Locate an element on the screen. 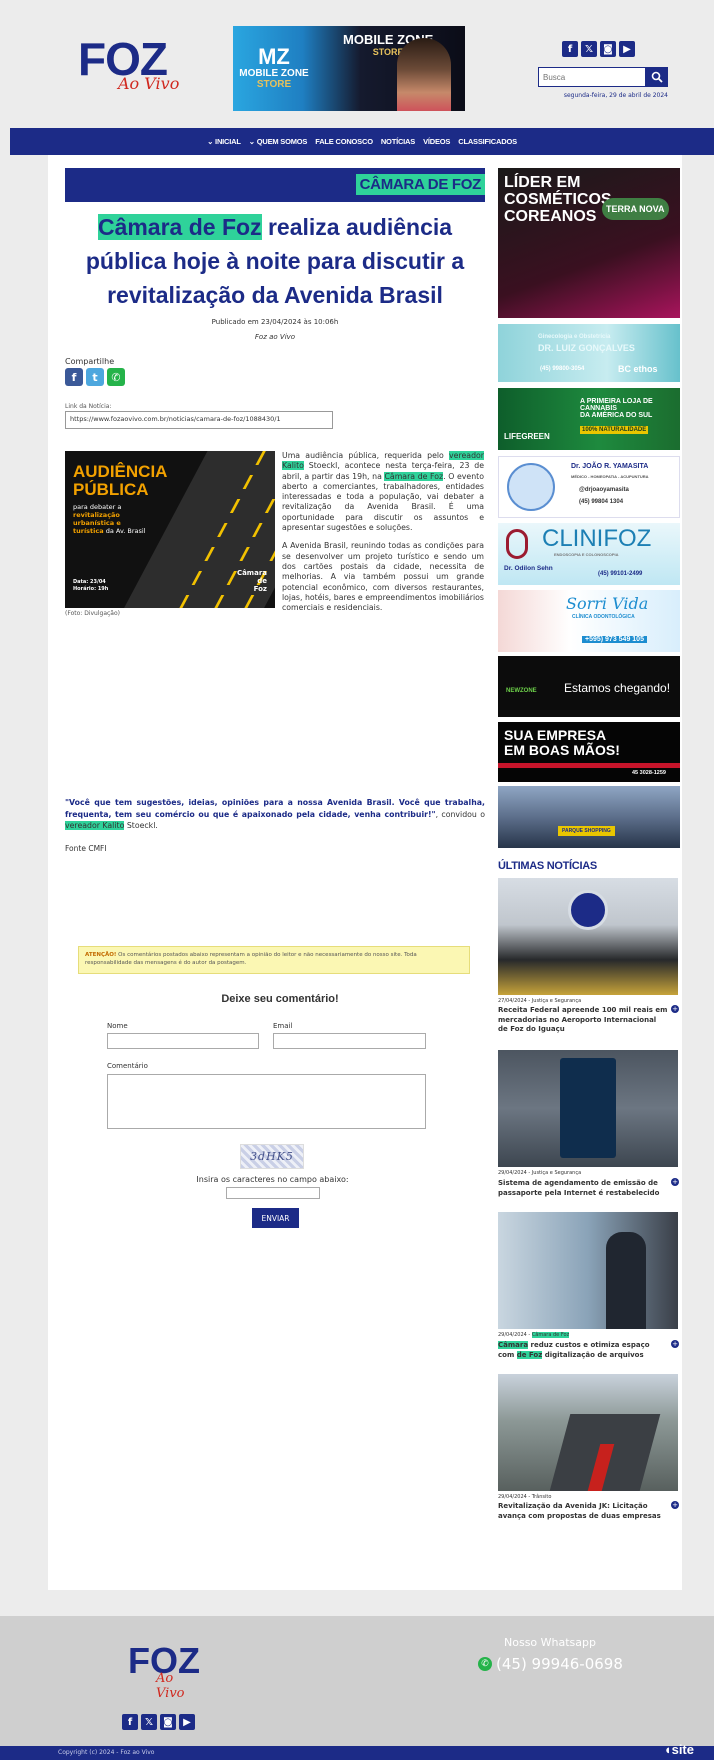 The width and height of the screenshot is (714, 1760). ad9-text: PARQUE SHOPPING is located at coordinates (586, 831).